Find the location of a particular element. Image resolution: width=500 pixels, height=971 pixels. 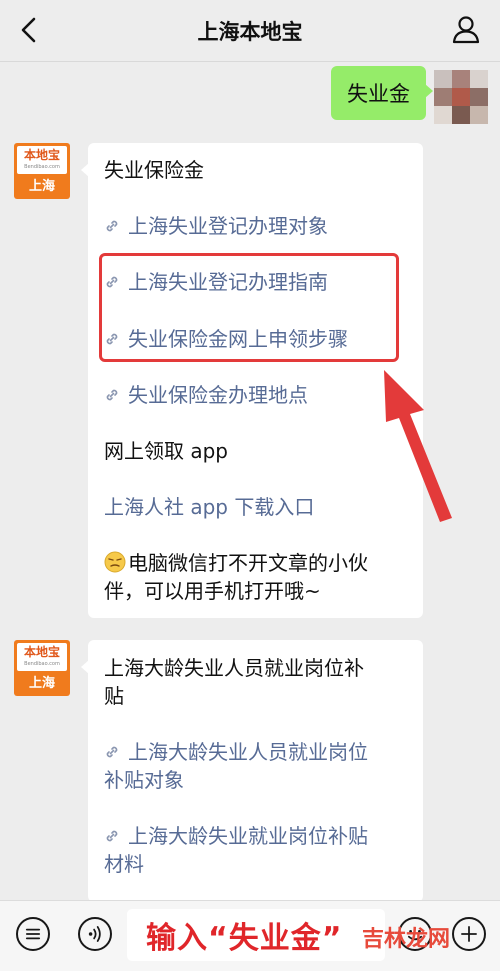

article-link: 补贴对象 is located at coordinates (258, 780).